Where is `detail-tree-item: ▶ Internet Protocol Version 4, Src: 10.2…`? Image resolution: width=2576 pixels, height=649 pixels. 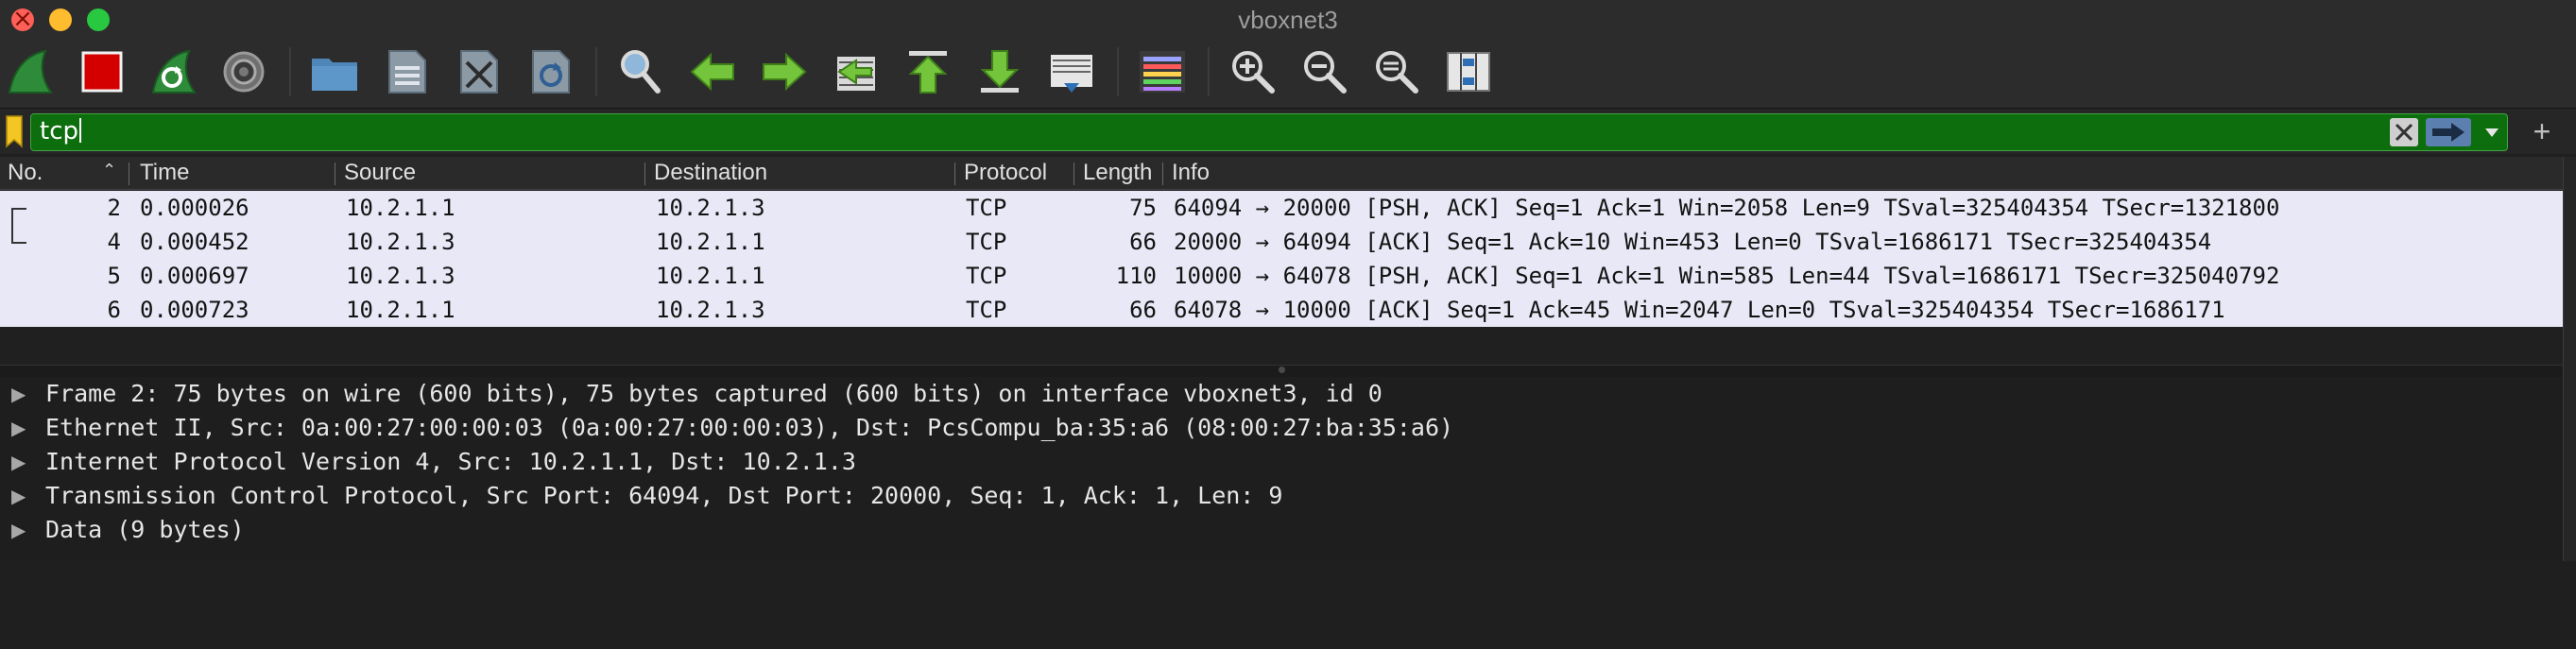 detail-tree-item: ▶ Internet Protocol Version 4, Src: 10.2… is located at coordinates (1281, 462).